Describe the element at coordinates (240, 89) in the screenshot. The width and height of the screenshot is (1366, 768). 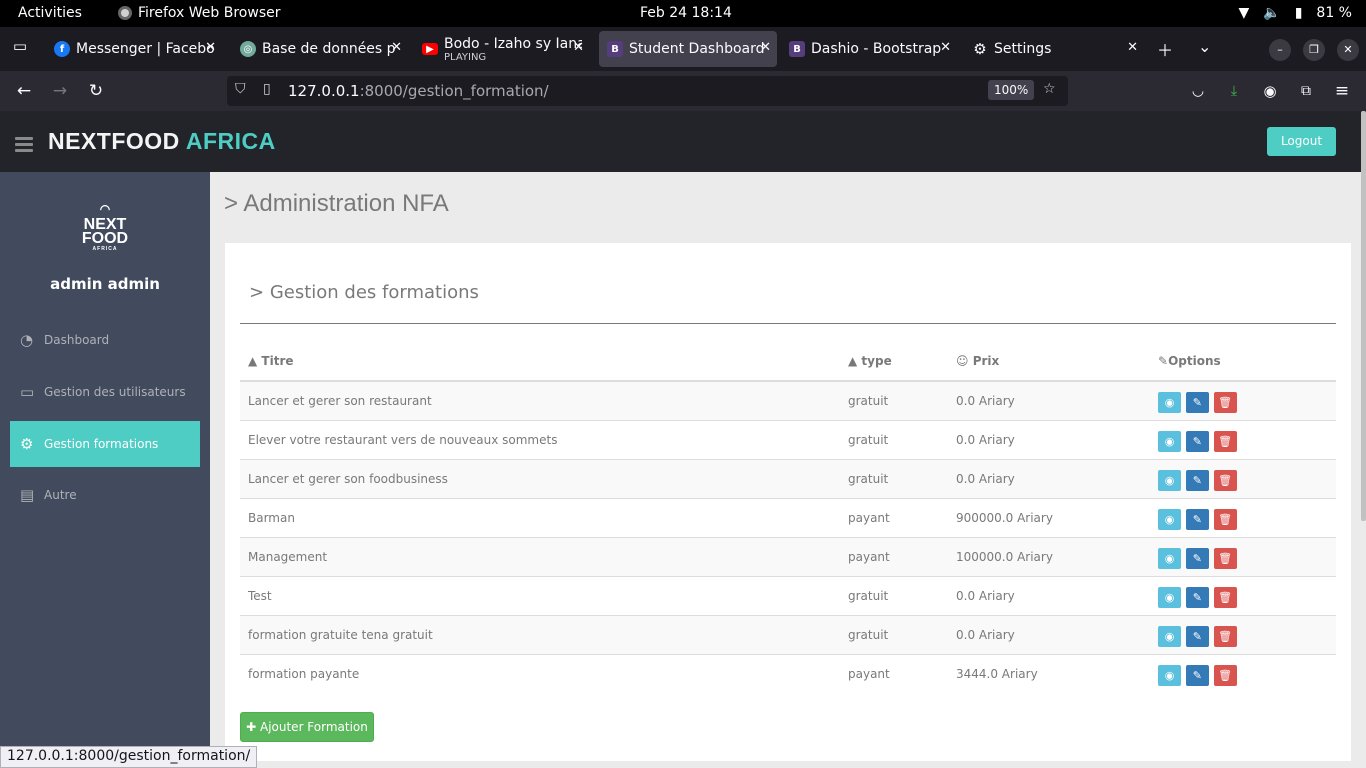
I see `shield-icon: ⛉` at that location.